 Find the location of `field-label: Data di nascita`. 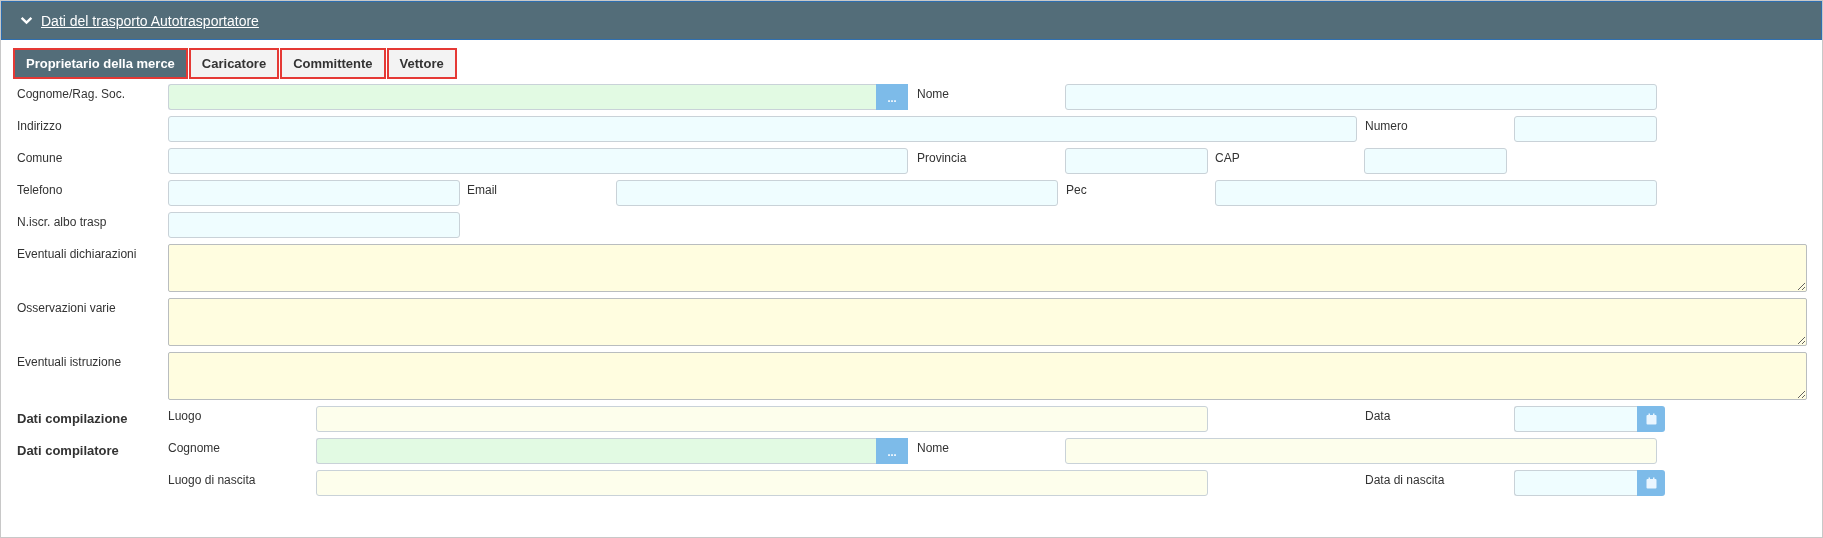

field-label: Data di nascita is located at coordinates (1405, 479).